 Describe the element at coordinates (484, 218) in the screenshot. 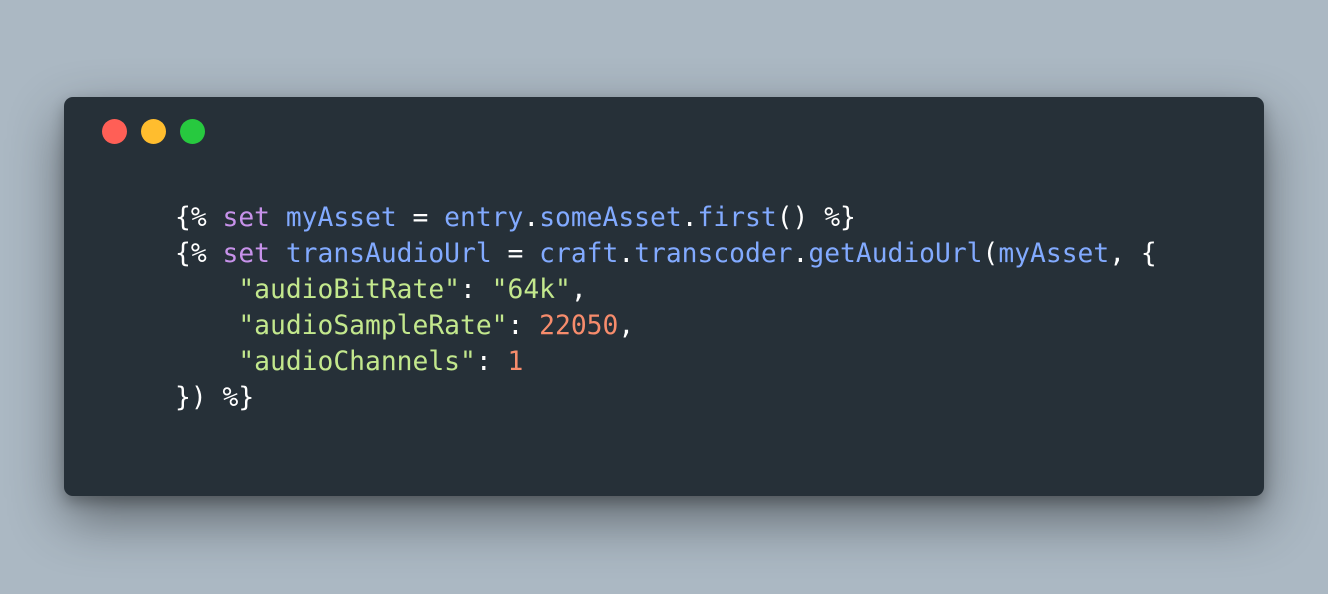

I see `code-token: entry` at that location.